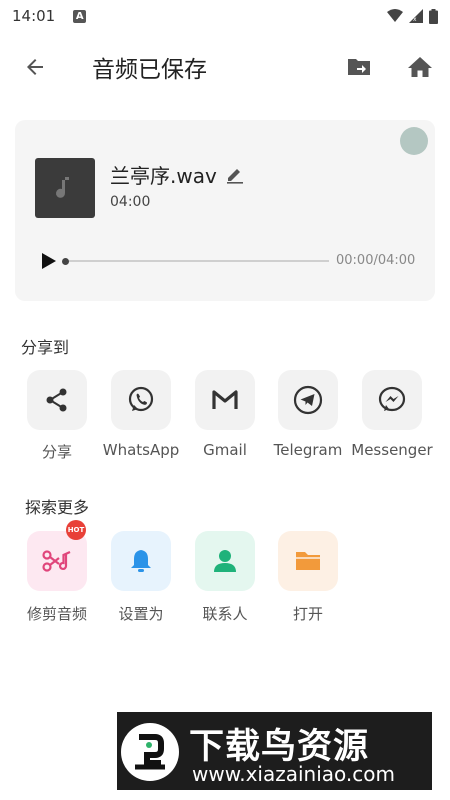  What do you see at coordinates (415, 19) in the screenshot?
I see `svg-text: x` at bounding box center [415, 19].